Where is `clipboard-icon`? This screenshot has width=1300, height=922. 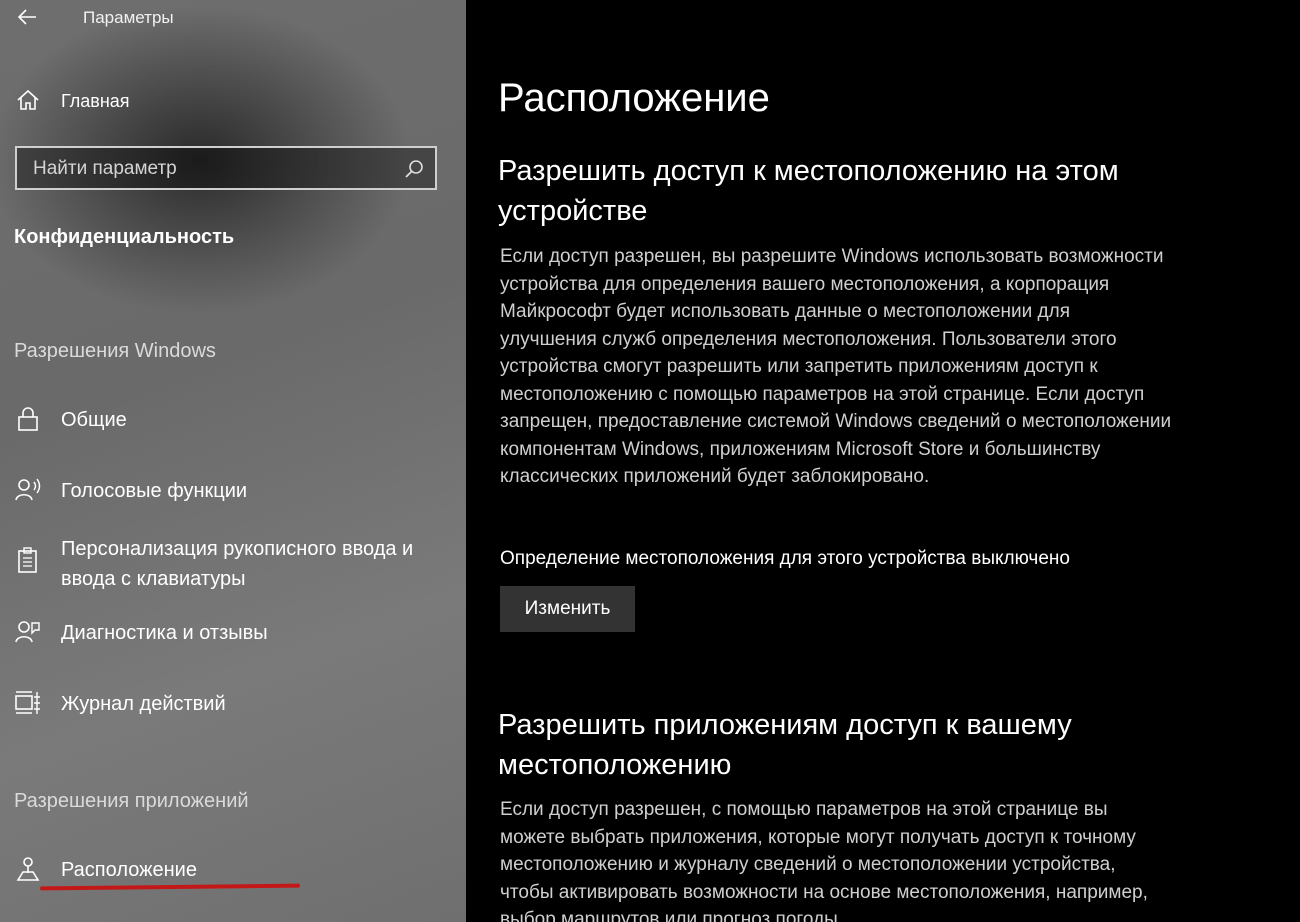
clipboard-icon is located at coordinates (28, 560).